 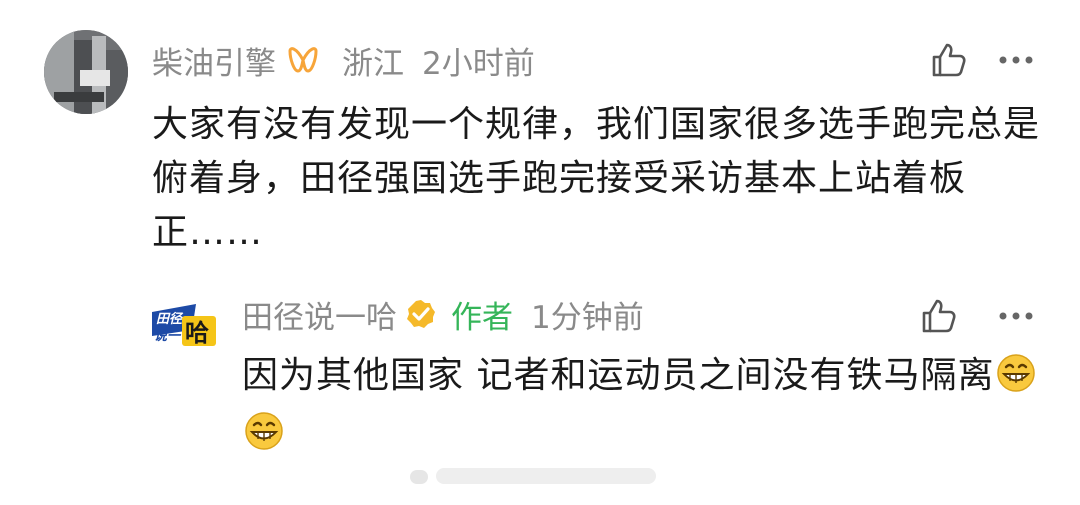 What do you see at coordinates (443, 314) in the screenshot?
I see `reply-meta: 田径说一哈 作者 1分钟前` at bounding box center [443, 314].